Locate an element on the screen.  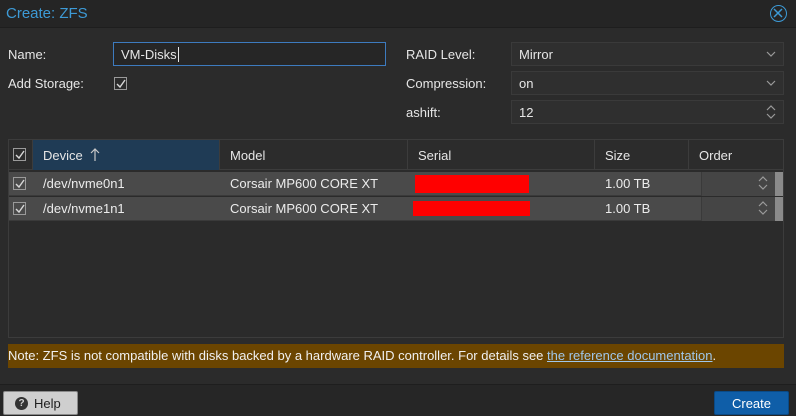
name-input-value: VM-Disks is located at coordinates (149, 54).